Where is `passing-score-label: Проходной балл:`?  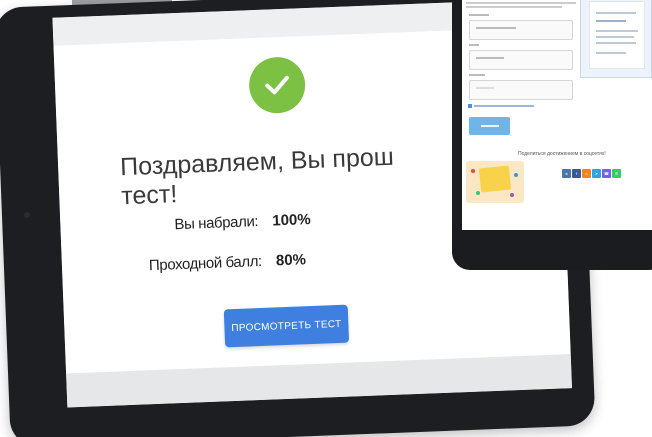
passing-score-label: Проходной балл: is located at coordinates (205, 263).